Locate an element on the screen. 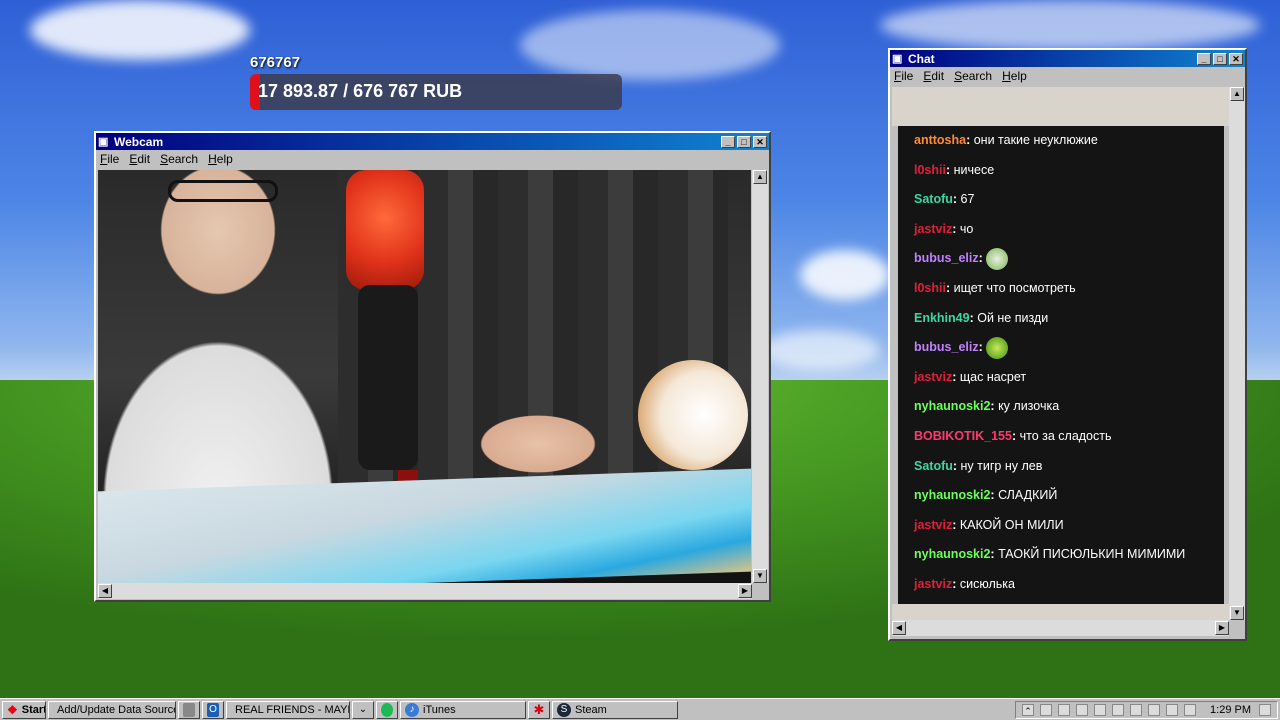 The image size is (1280, 720). tray-shield-icon is located at coordinates (1064, 709).